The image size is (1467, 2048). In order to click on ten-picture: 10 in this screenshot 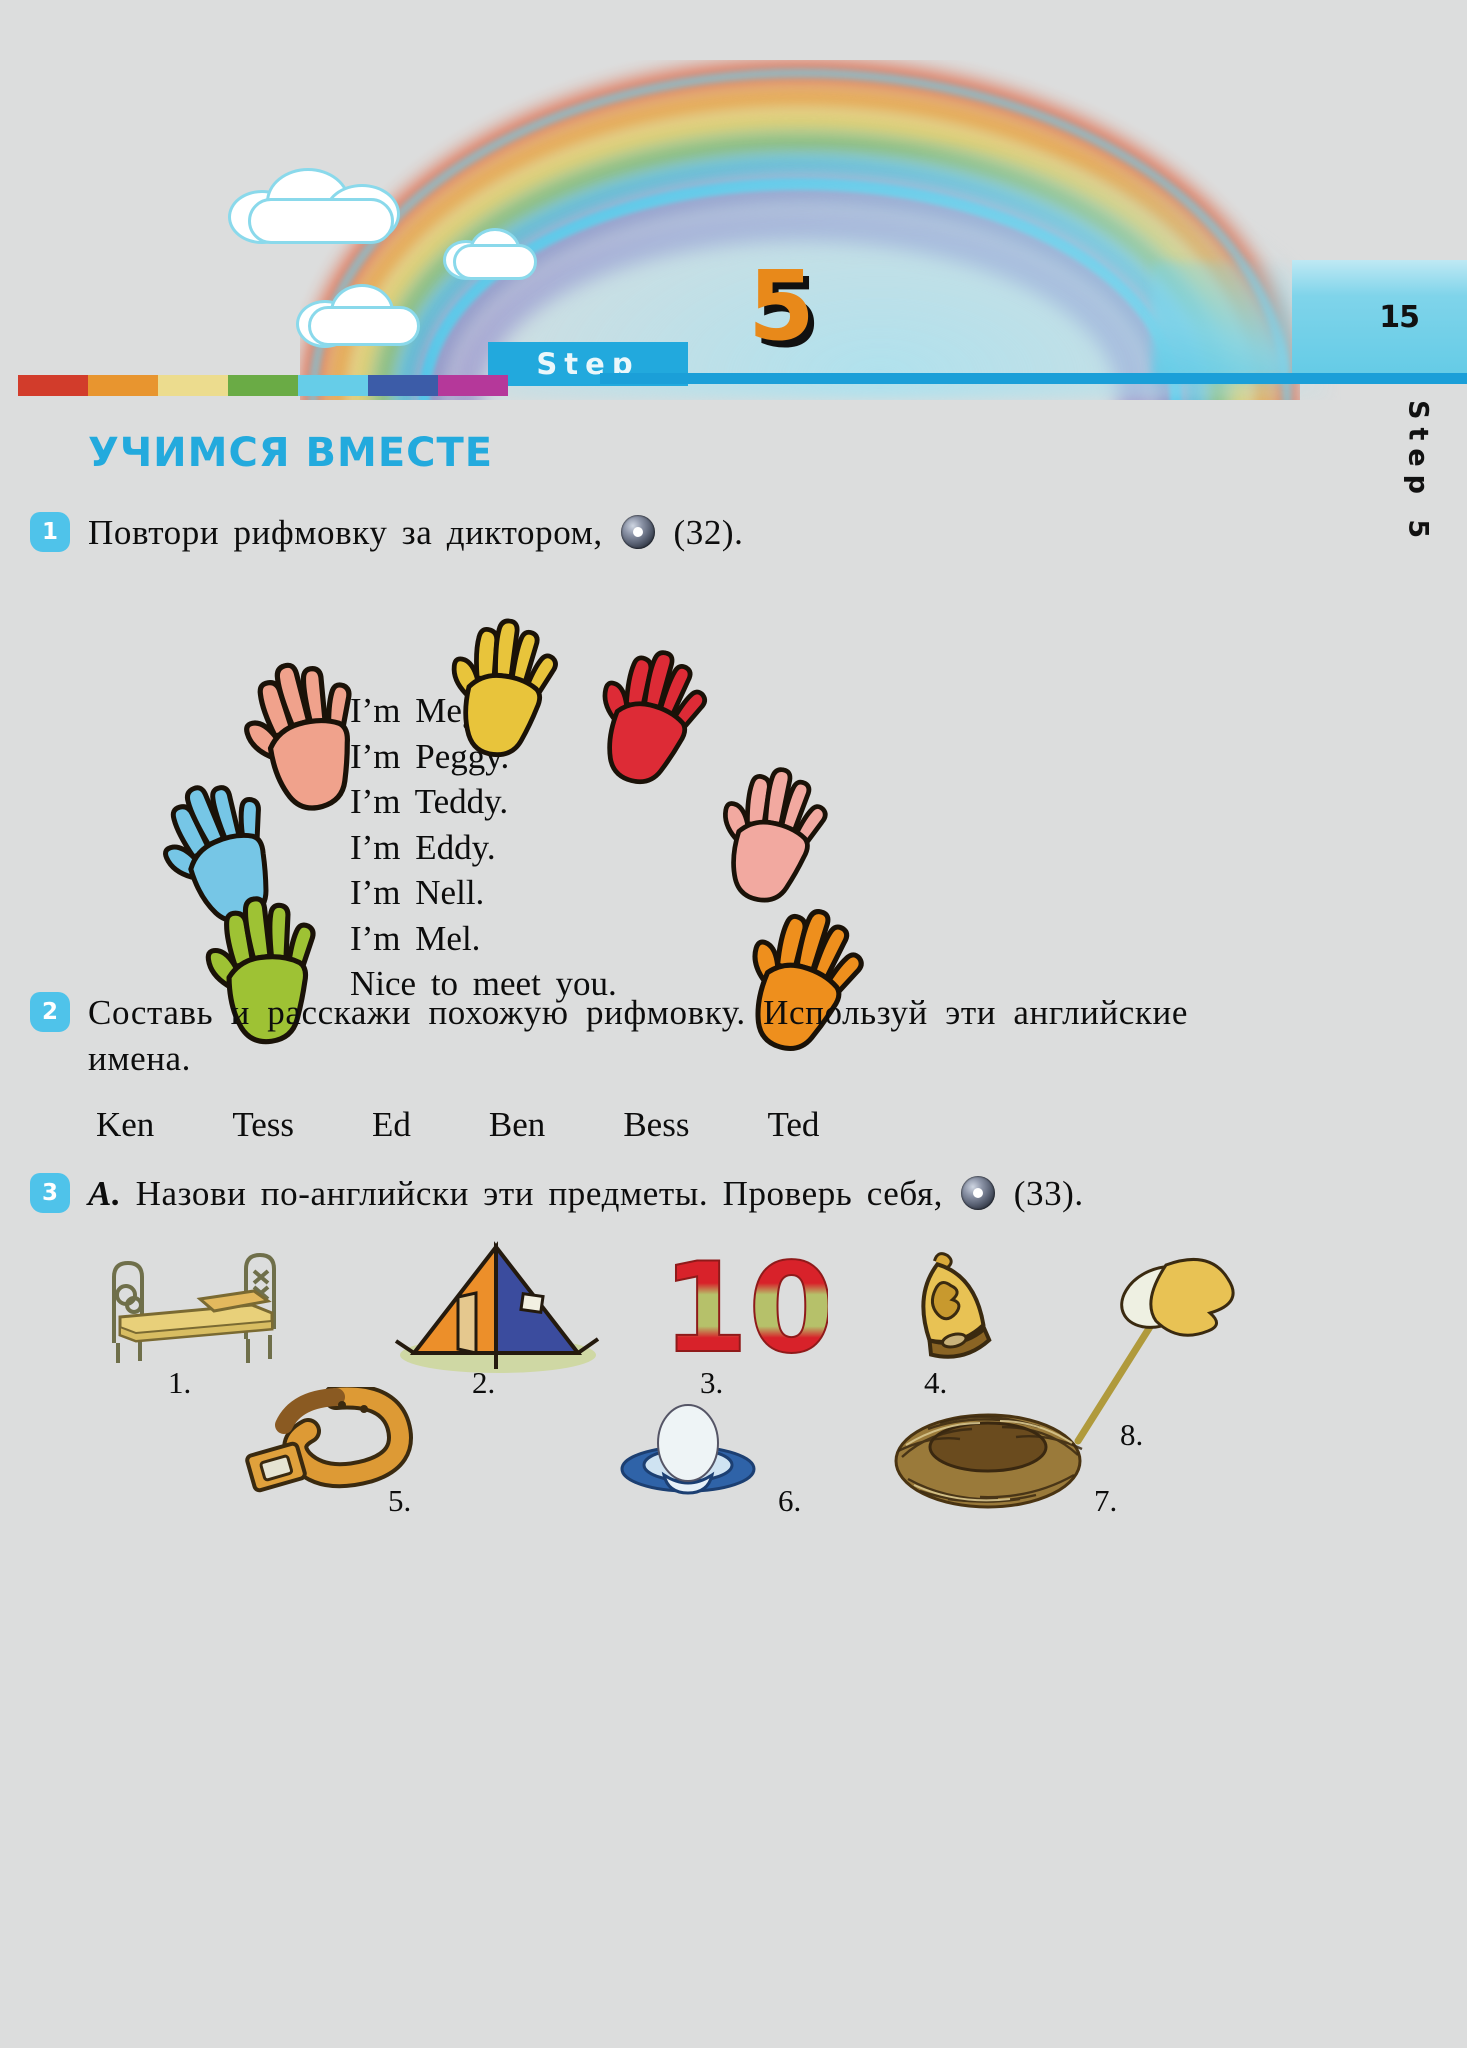, I will do `click(747, 1309)`.